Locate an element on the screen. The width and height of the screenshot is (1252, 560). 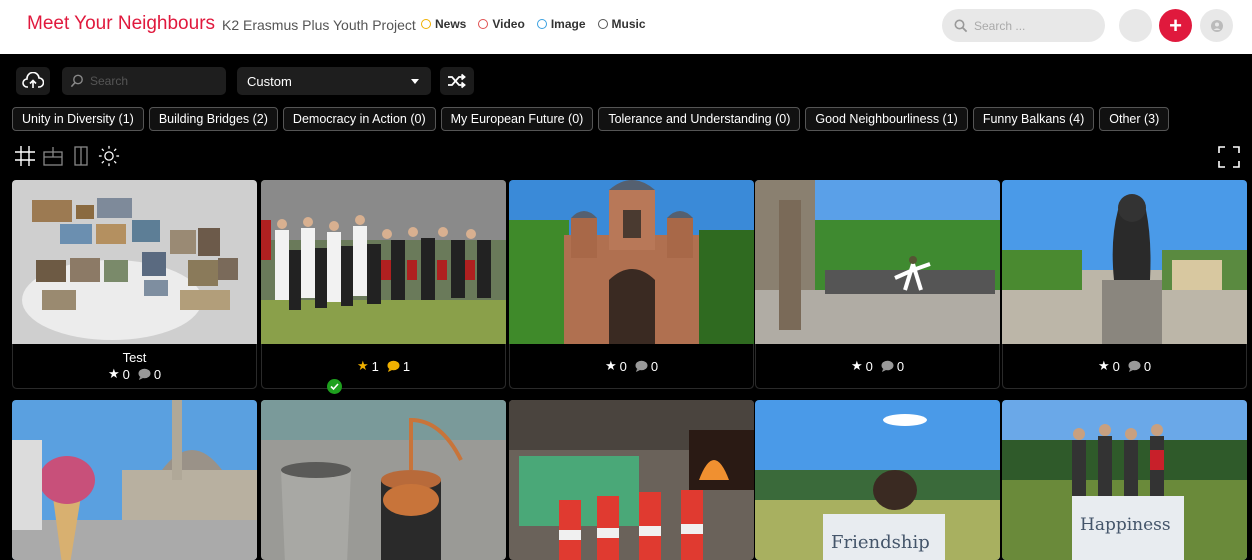
media-card: ★ 1 1 is located at coordinates (383, 284).